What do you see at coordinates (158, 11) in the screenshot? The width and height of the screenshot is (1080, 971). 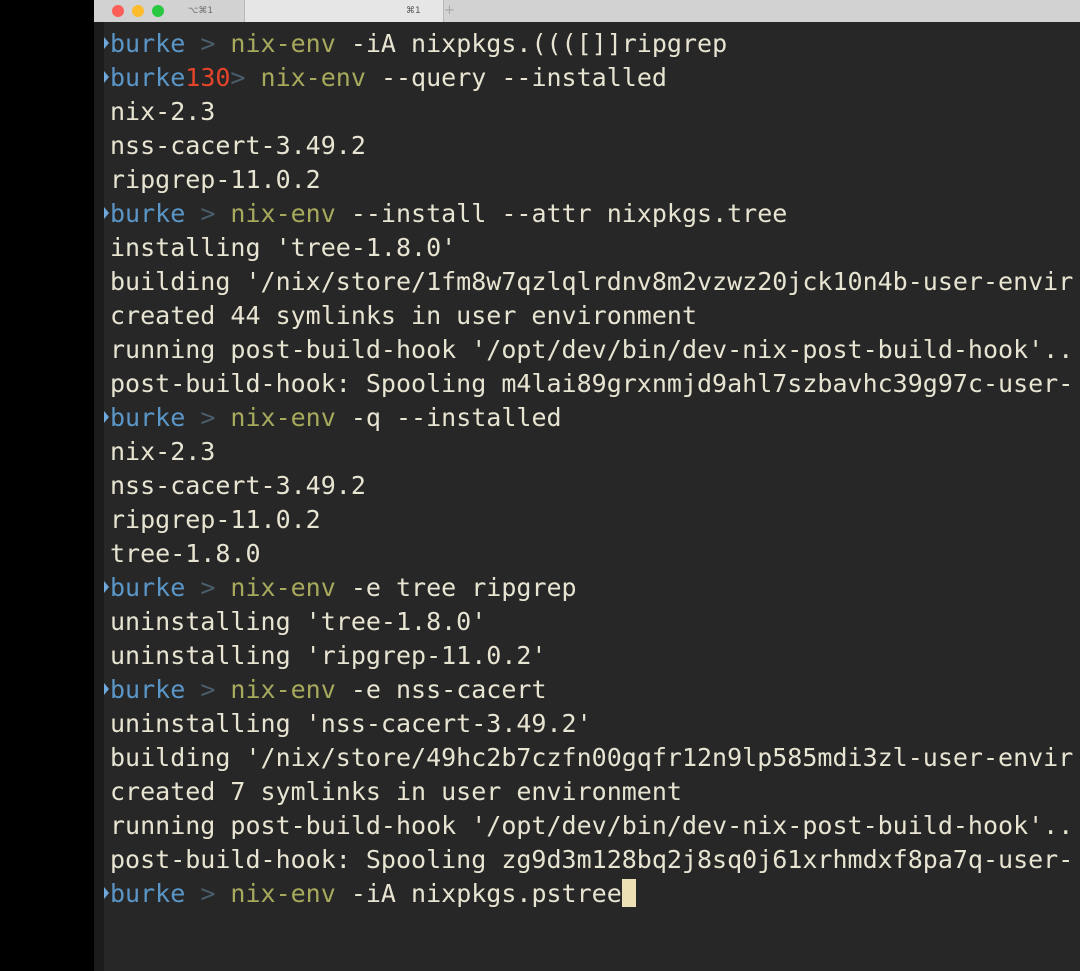 I see `maximize-button` at bounding box center [158, 11].